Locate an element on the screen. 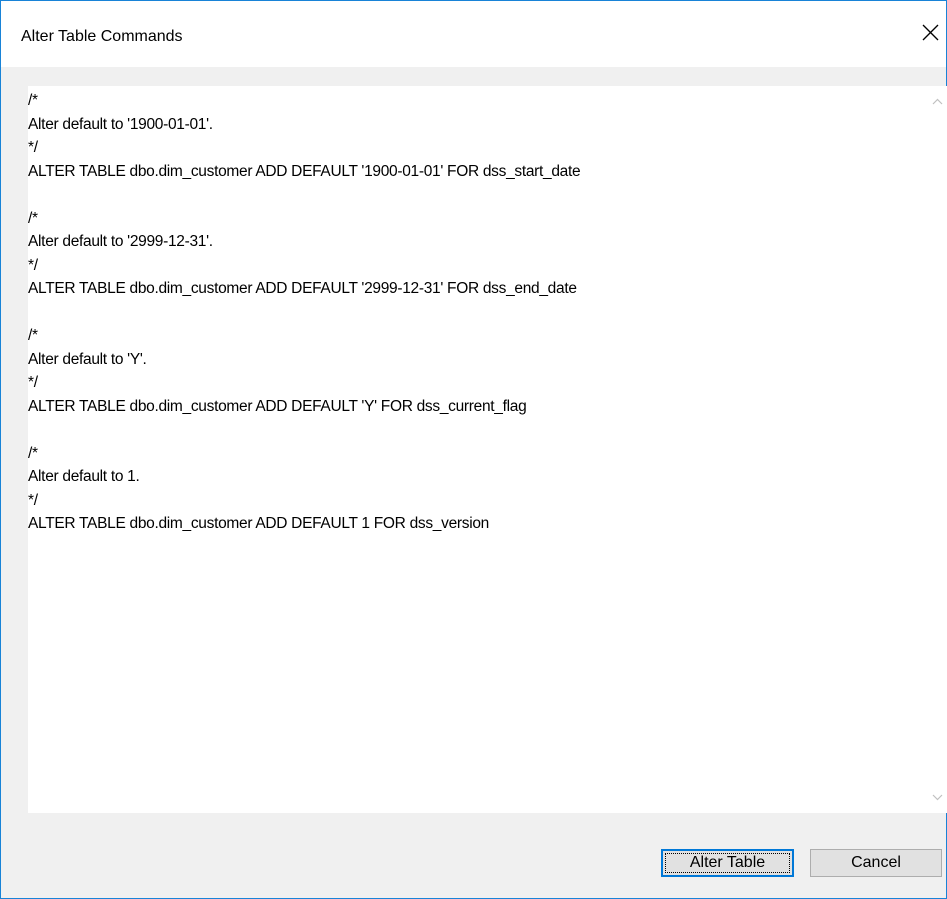  close-icon is located at coordinates (930, 32).